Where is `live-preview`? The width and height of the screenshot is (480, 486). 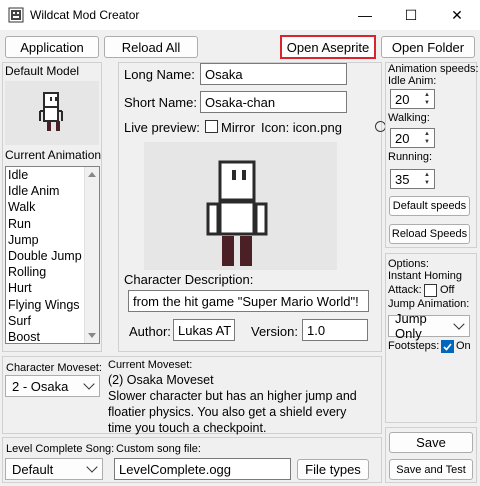
live-preview is located at coordinates (240, 206).